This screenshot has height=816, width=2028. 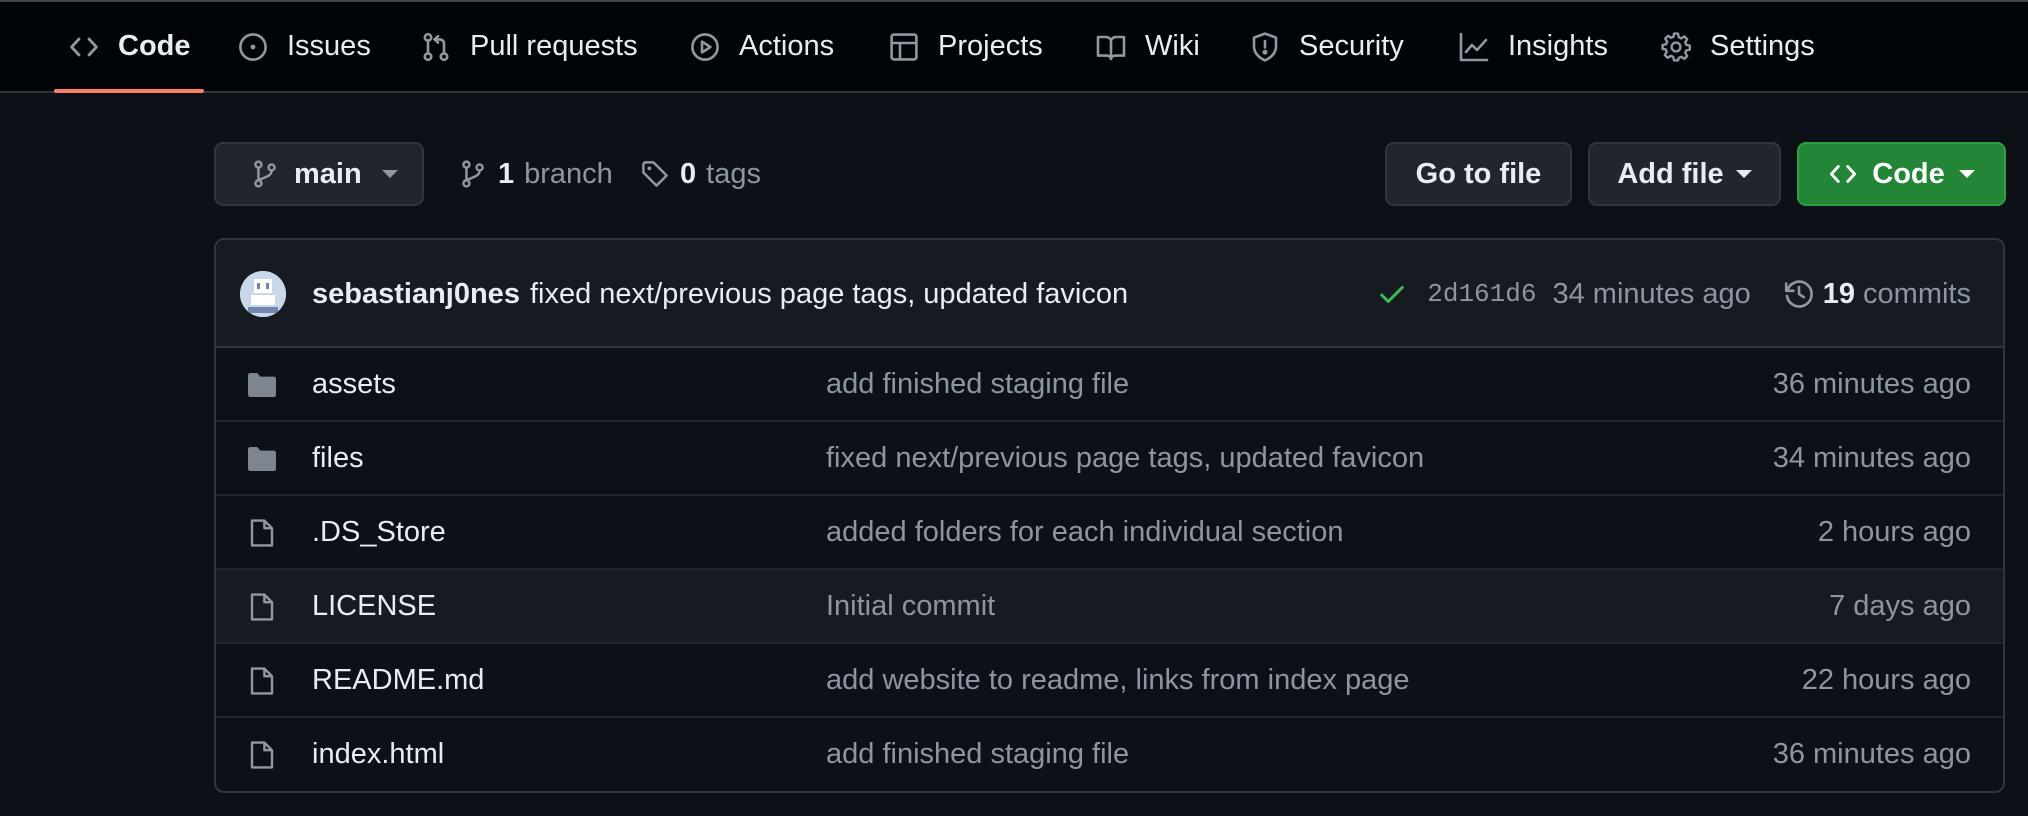 What do you see at coordinates (910, 606) in the screenshot?
I see `file-commit-message: Initial commit` at bounding box center [910, 606].